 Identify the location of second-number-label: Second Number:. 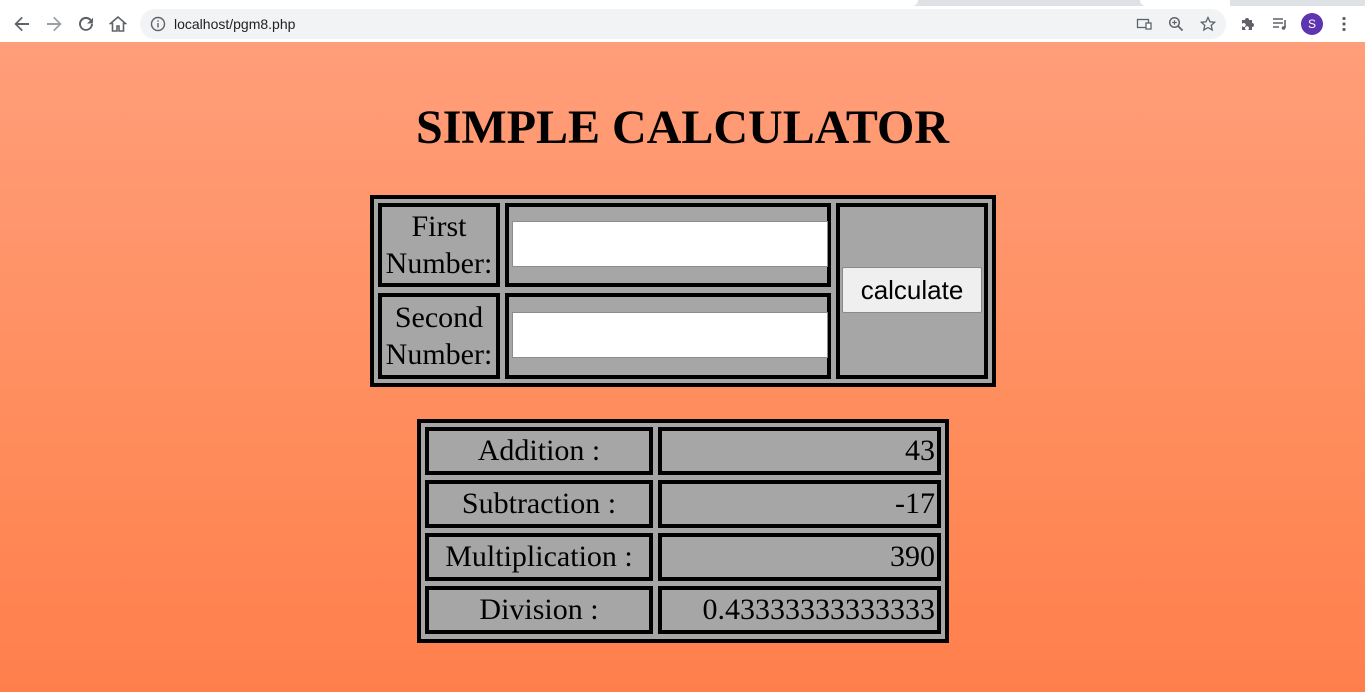
(439, 336).